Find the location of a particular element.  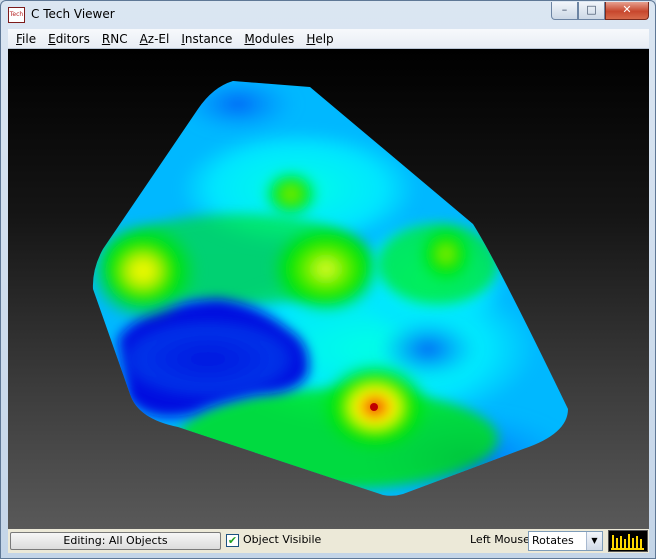

object-visible-label: Object Visibile is located at coordinates (282, 539).